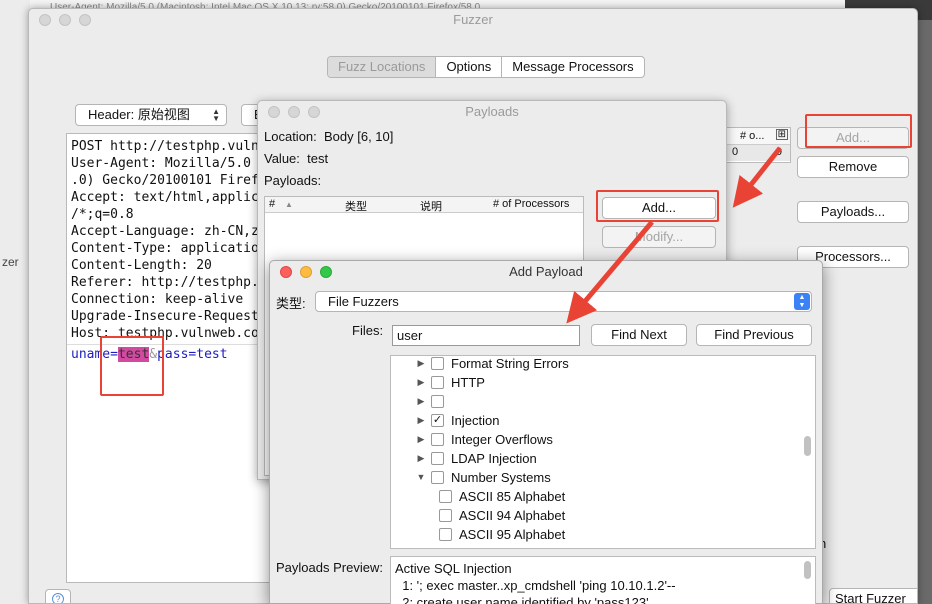 The image size is (932, 604). Describe the element at coordinates (502, 534) in the screenshot. I see `tree-item: ASCII 95 Alphabet` at that location.